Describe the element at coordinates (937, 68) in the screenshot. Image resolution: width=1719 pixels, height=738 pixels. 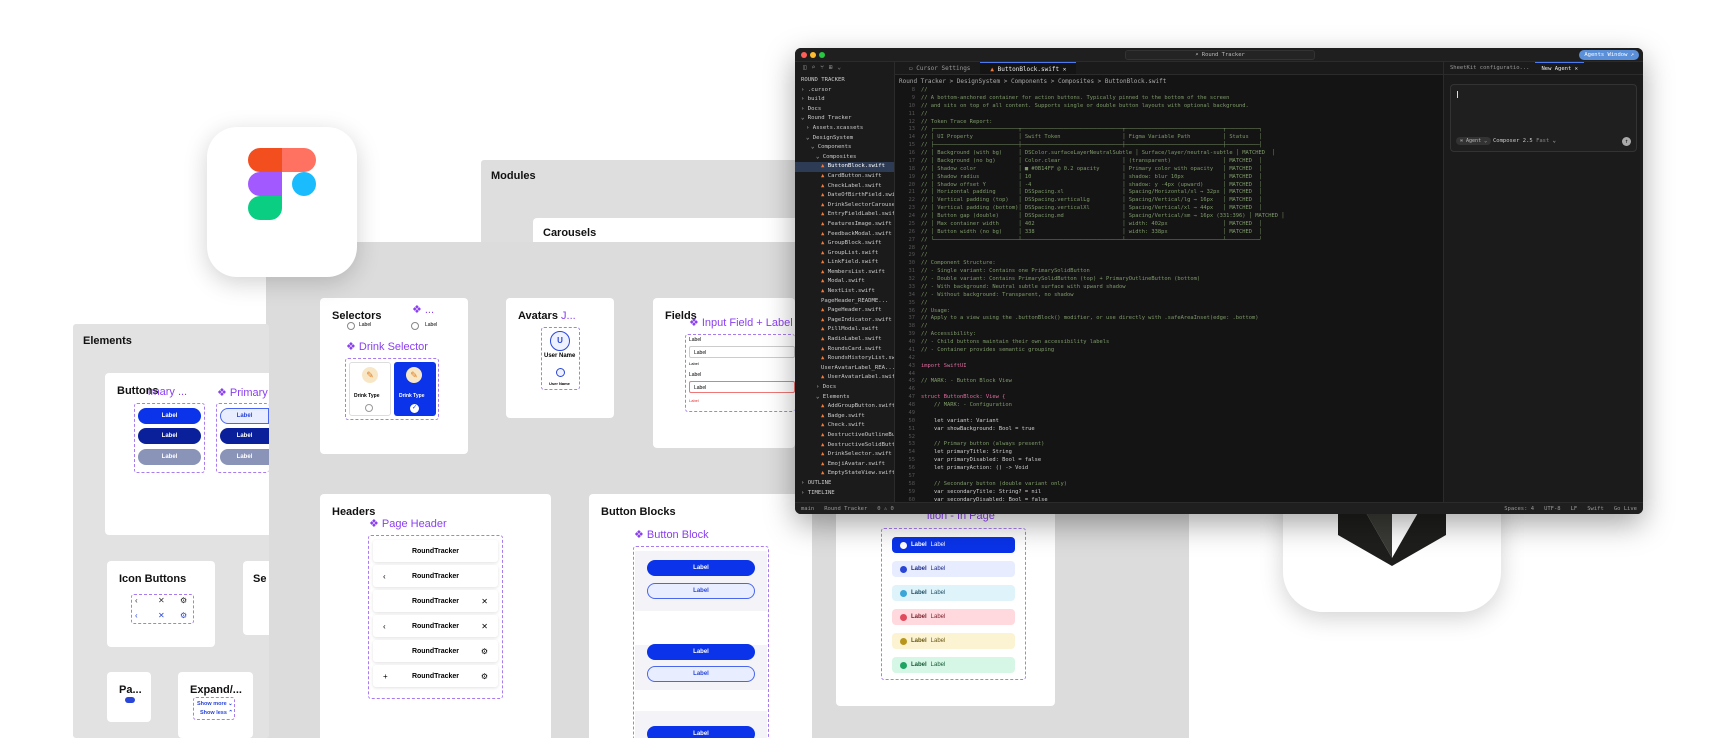
I see `tab-cursor-settings: ▭ Cursor Settings` at that location.